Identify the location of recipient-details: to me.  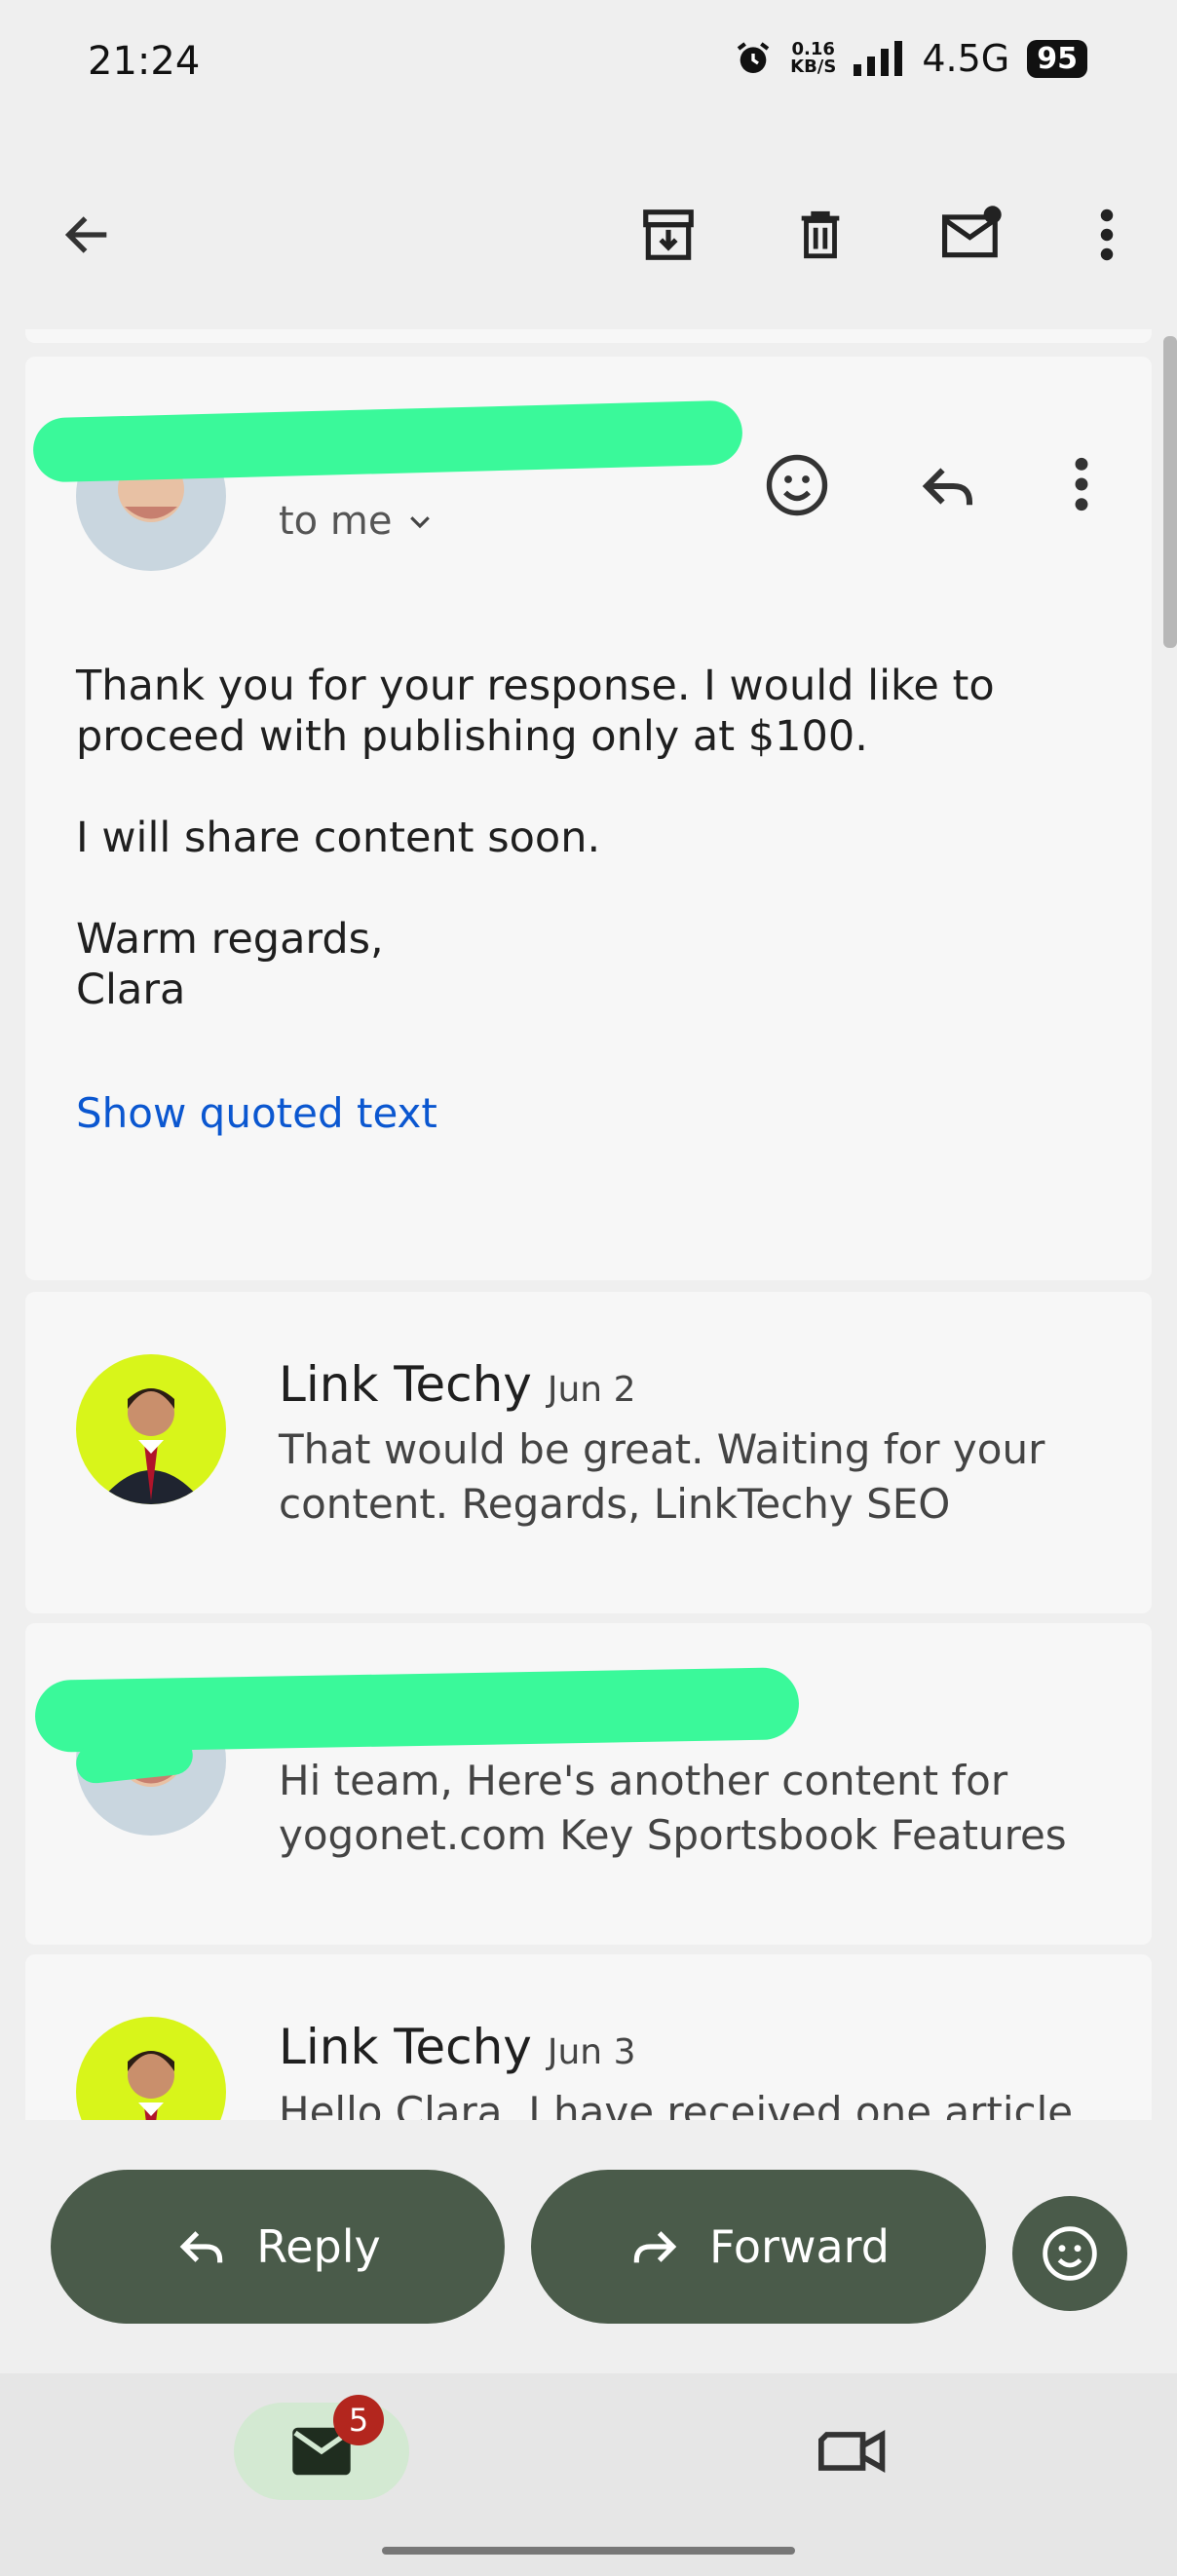
(357, 521).